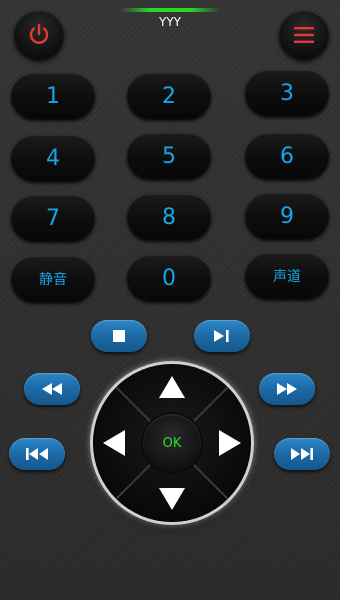 This screenshot has height=600, width=340. I want to click on rewind-button, so click(52, 389).